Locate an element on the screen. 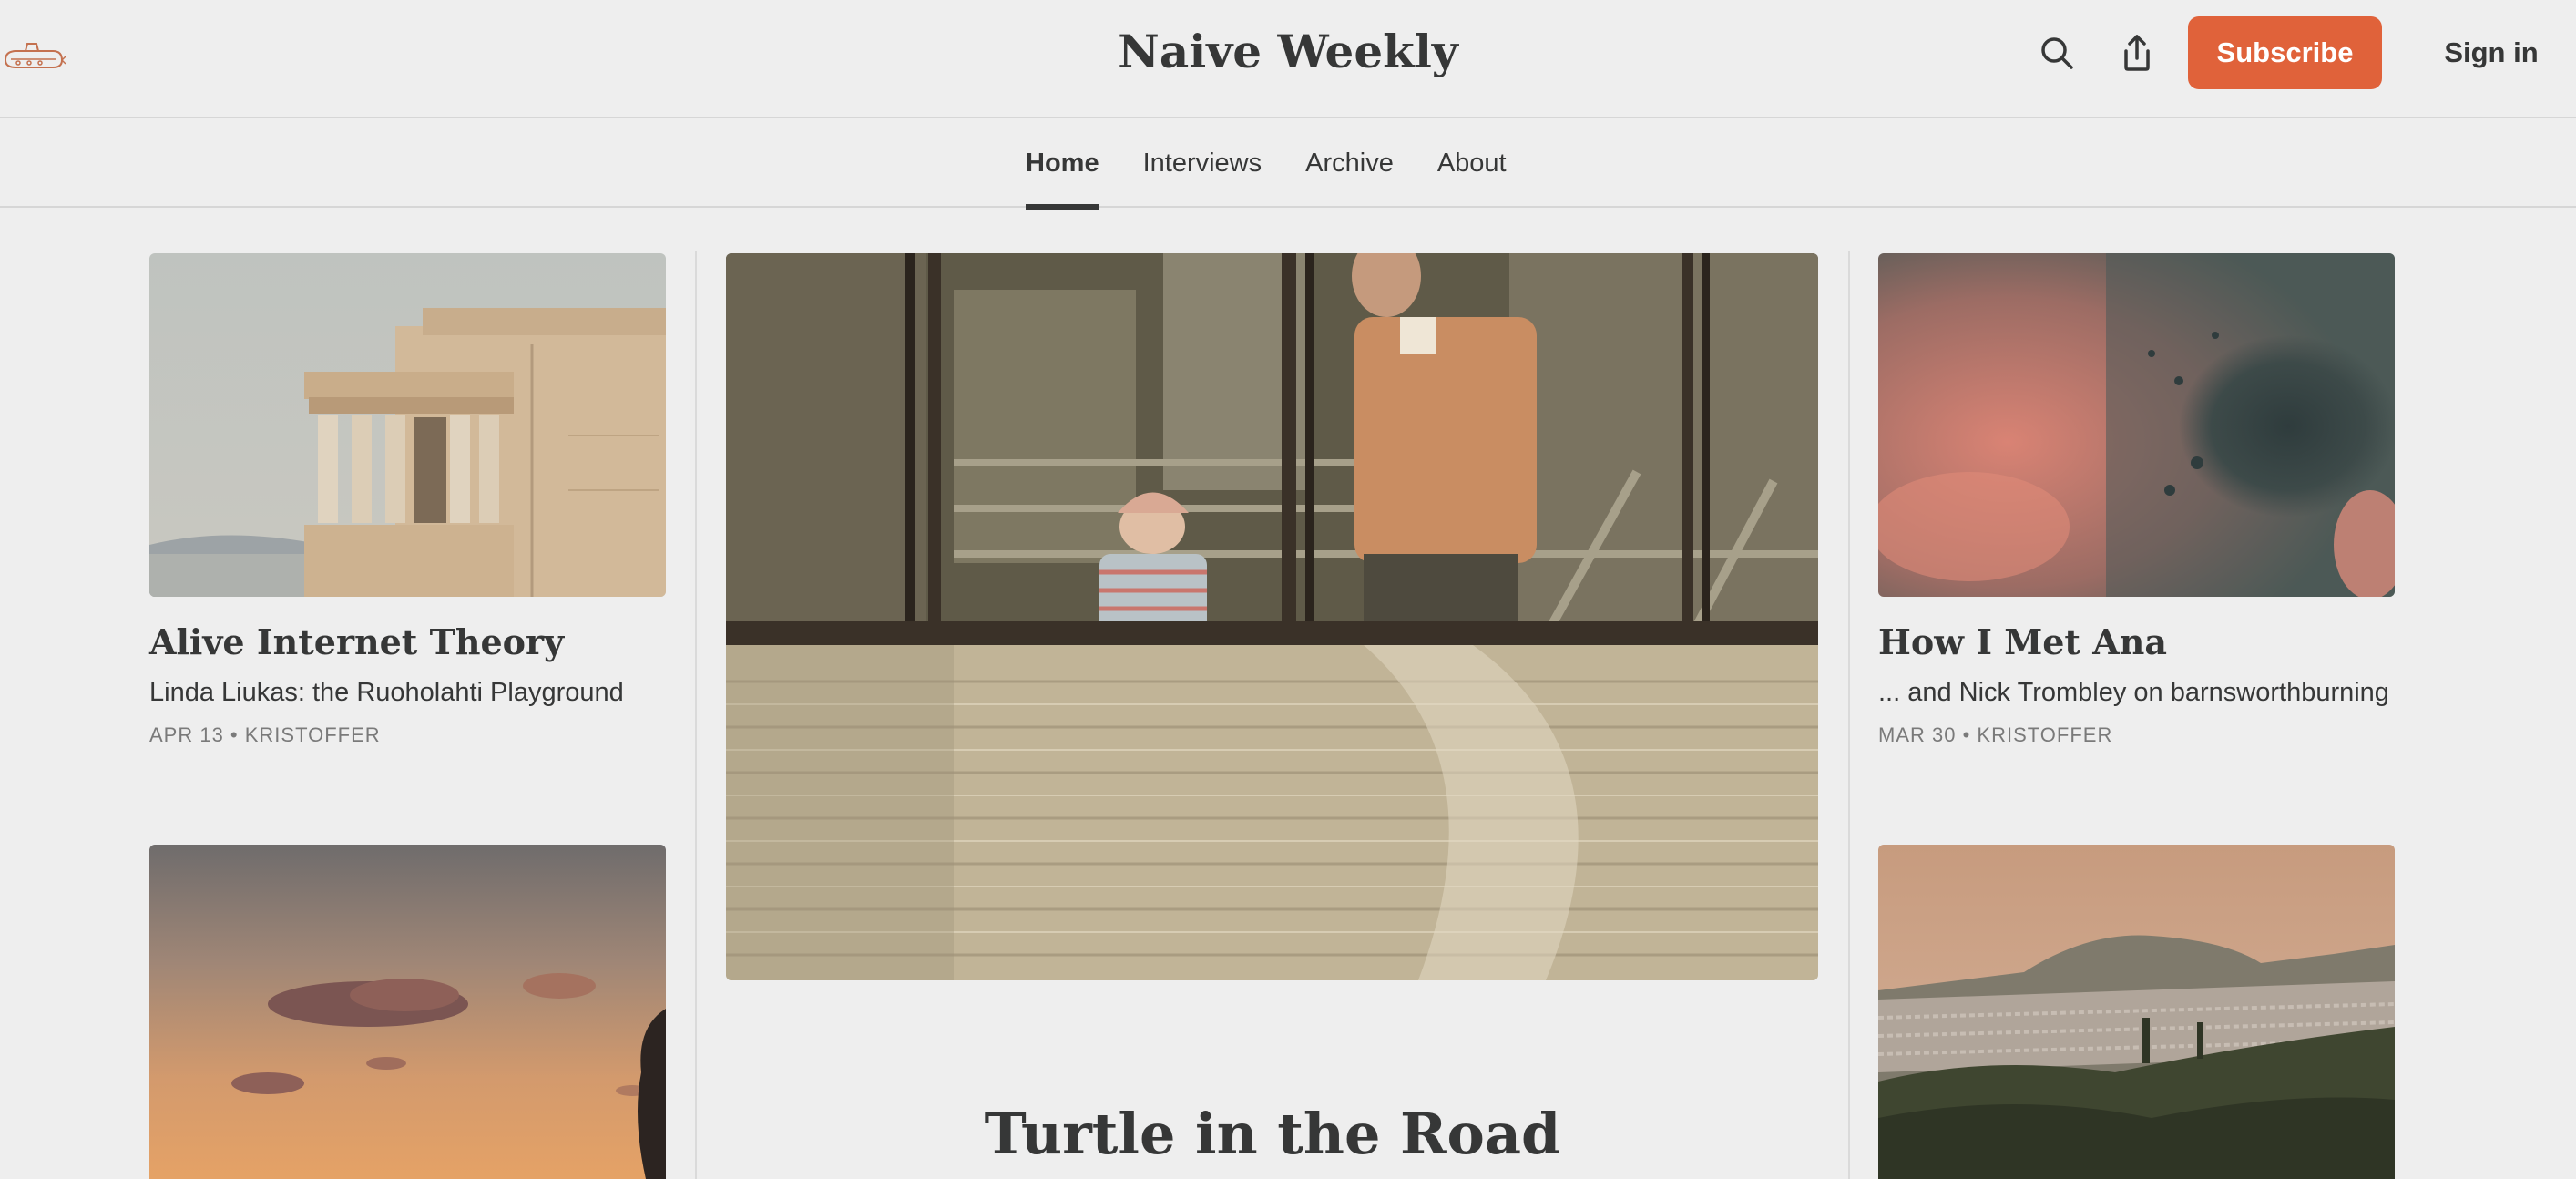 This screenshot has height=1179, width=2576. post-title: How I Met Ana is located at coordinates (2022, 642).